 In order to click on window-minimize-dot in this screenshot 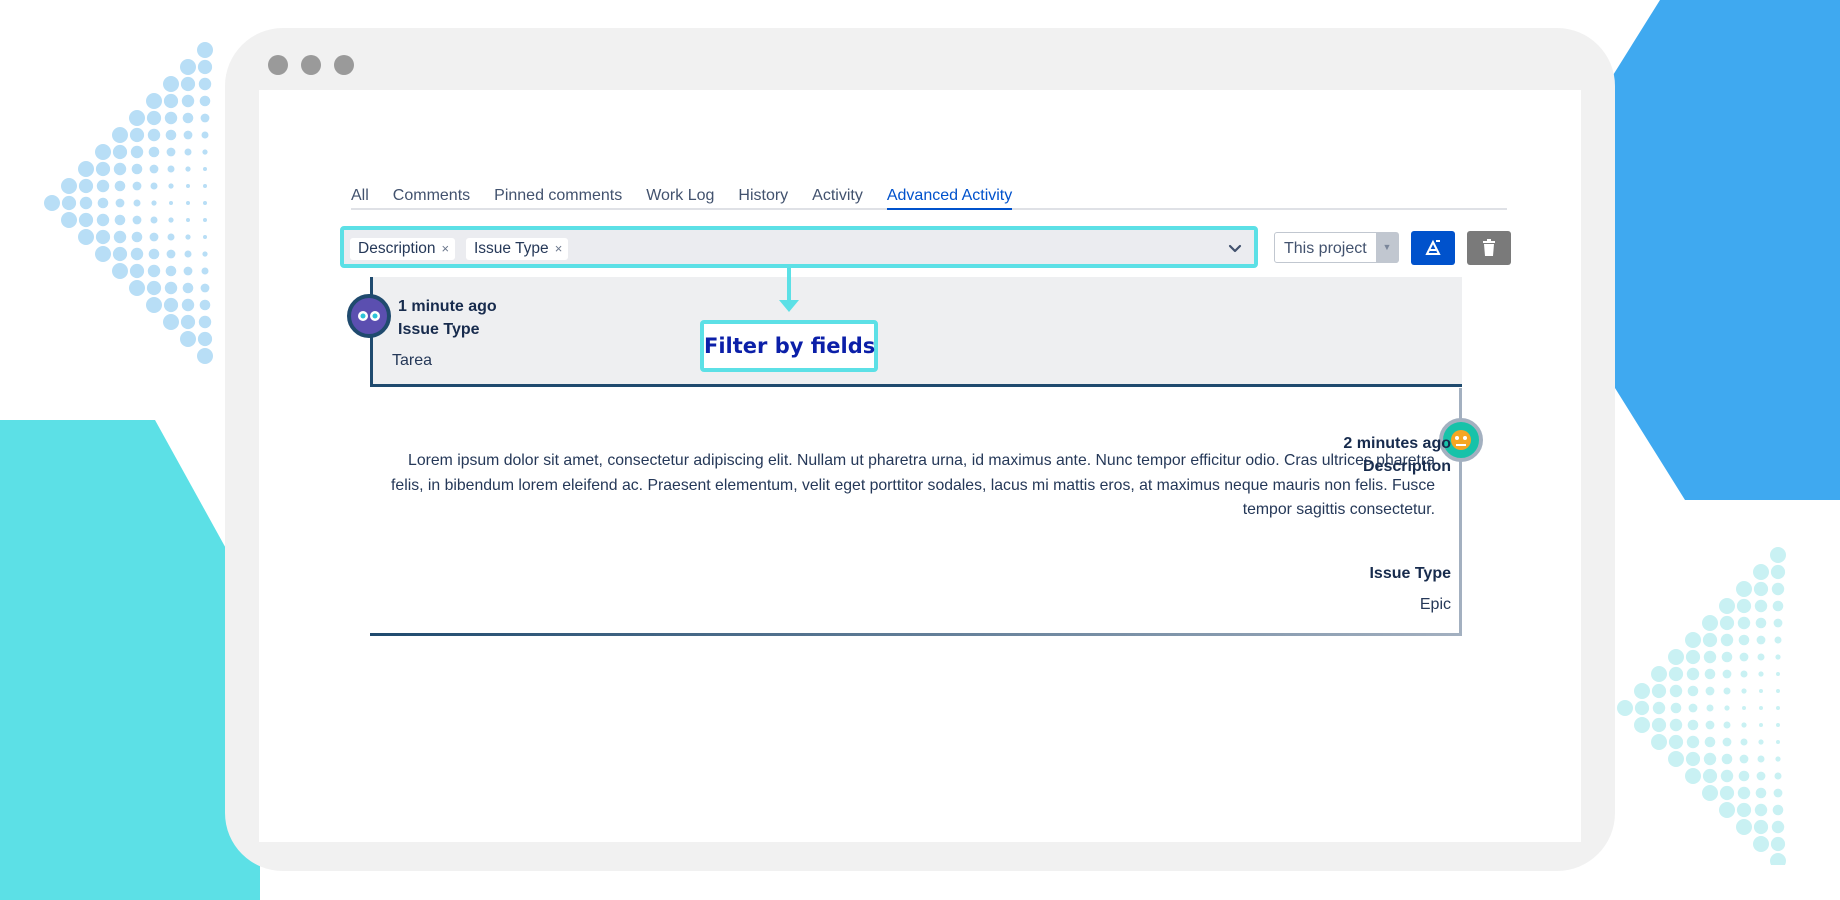, I will do `click(311, 65)`.